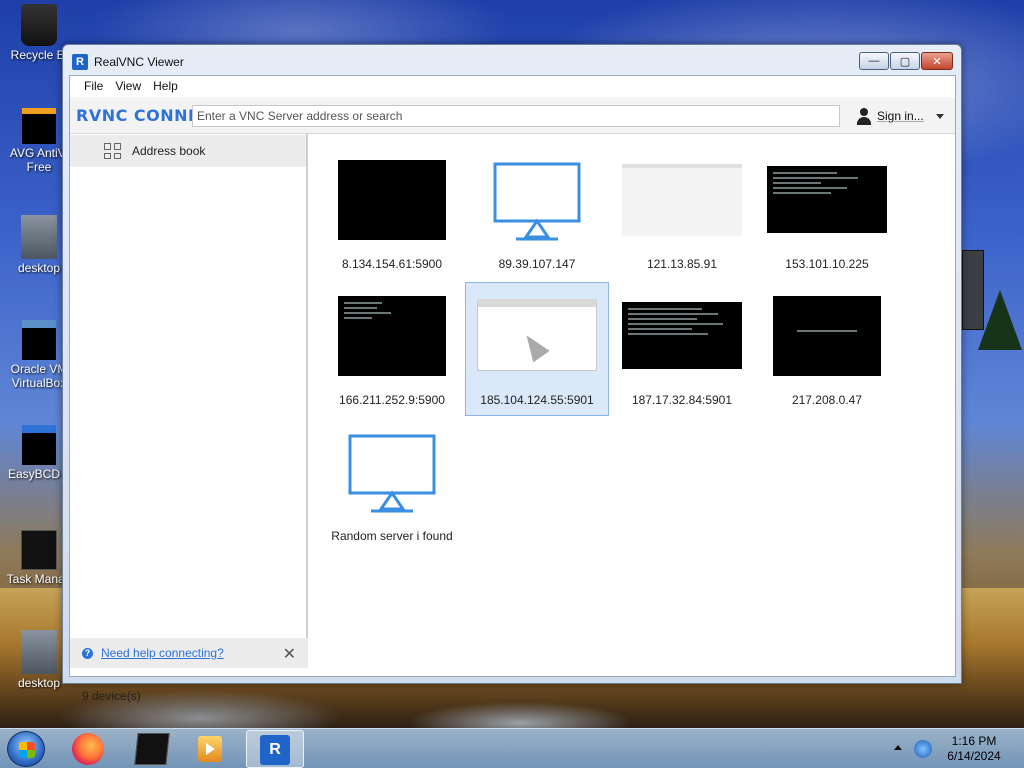  What do you see at coordinates (139, 62) in the screenshot?
I see `window-title: RealVNC Viewer` at bounding box center [139, 62].